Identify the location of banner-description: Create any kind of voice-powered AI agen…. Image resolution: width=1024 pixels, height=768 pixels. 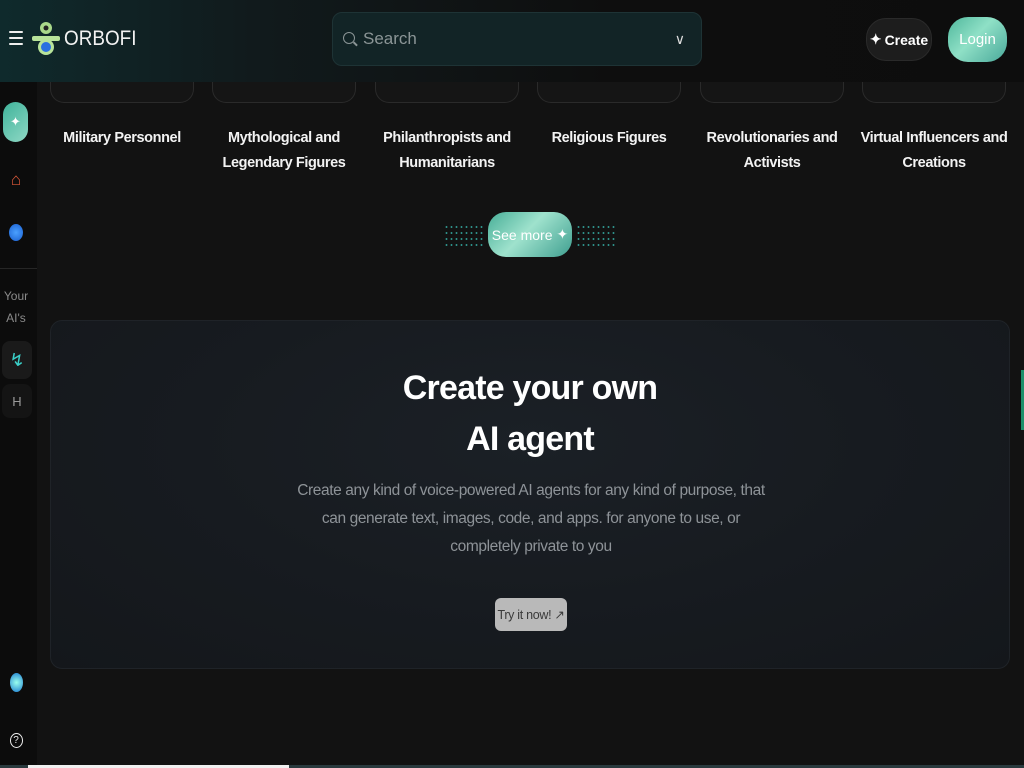
(531, 518).